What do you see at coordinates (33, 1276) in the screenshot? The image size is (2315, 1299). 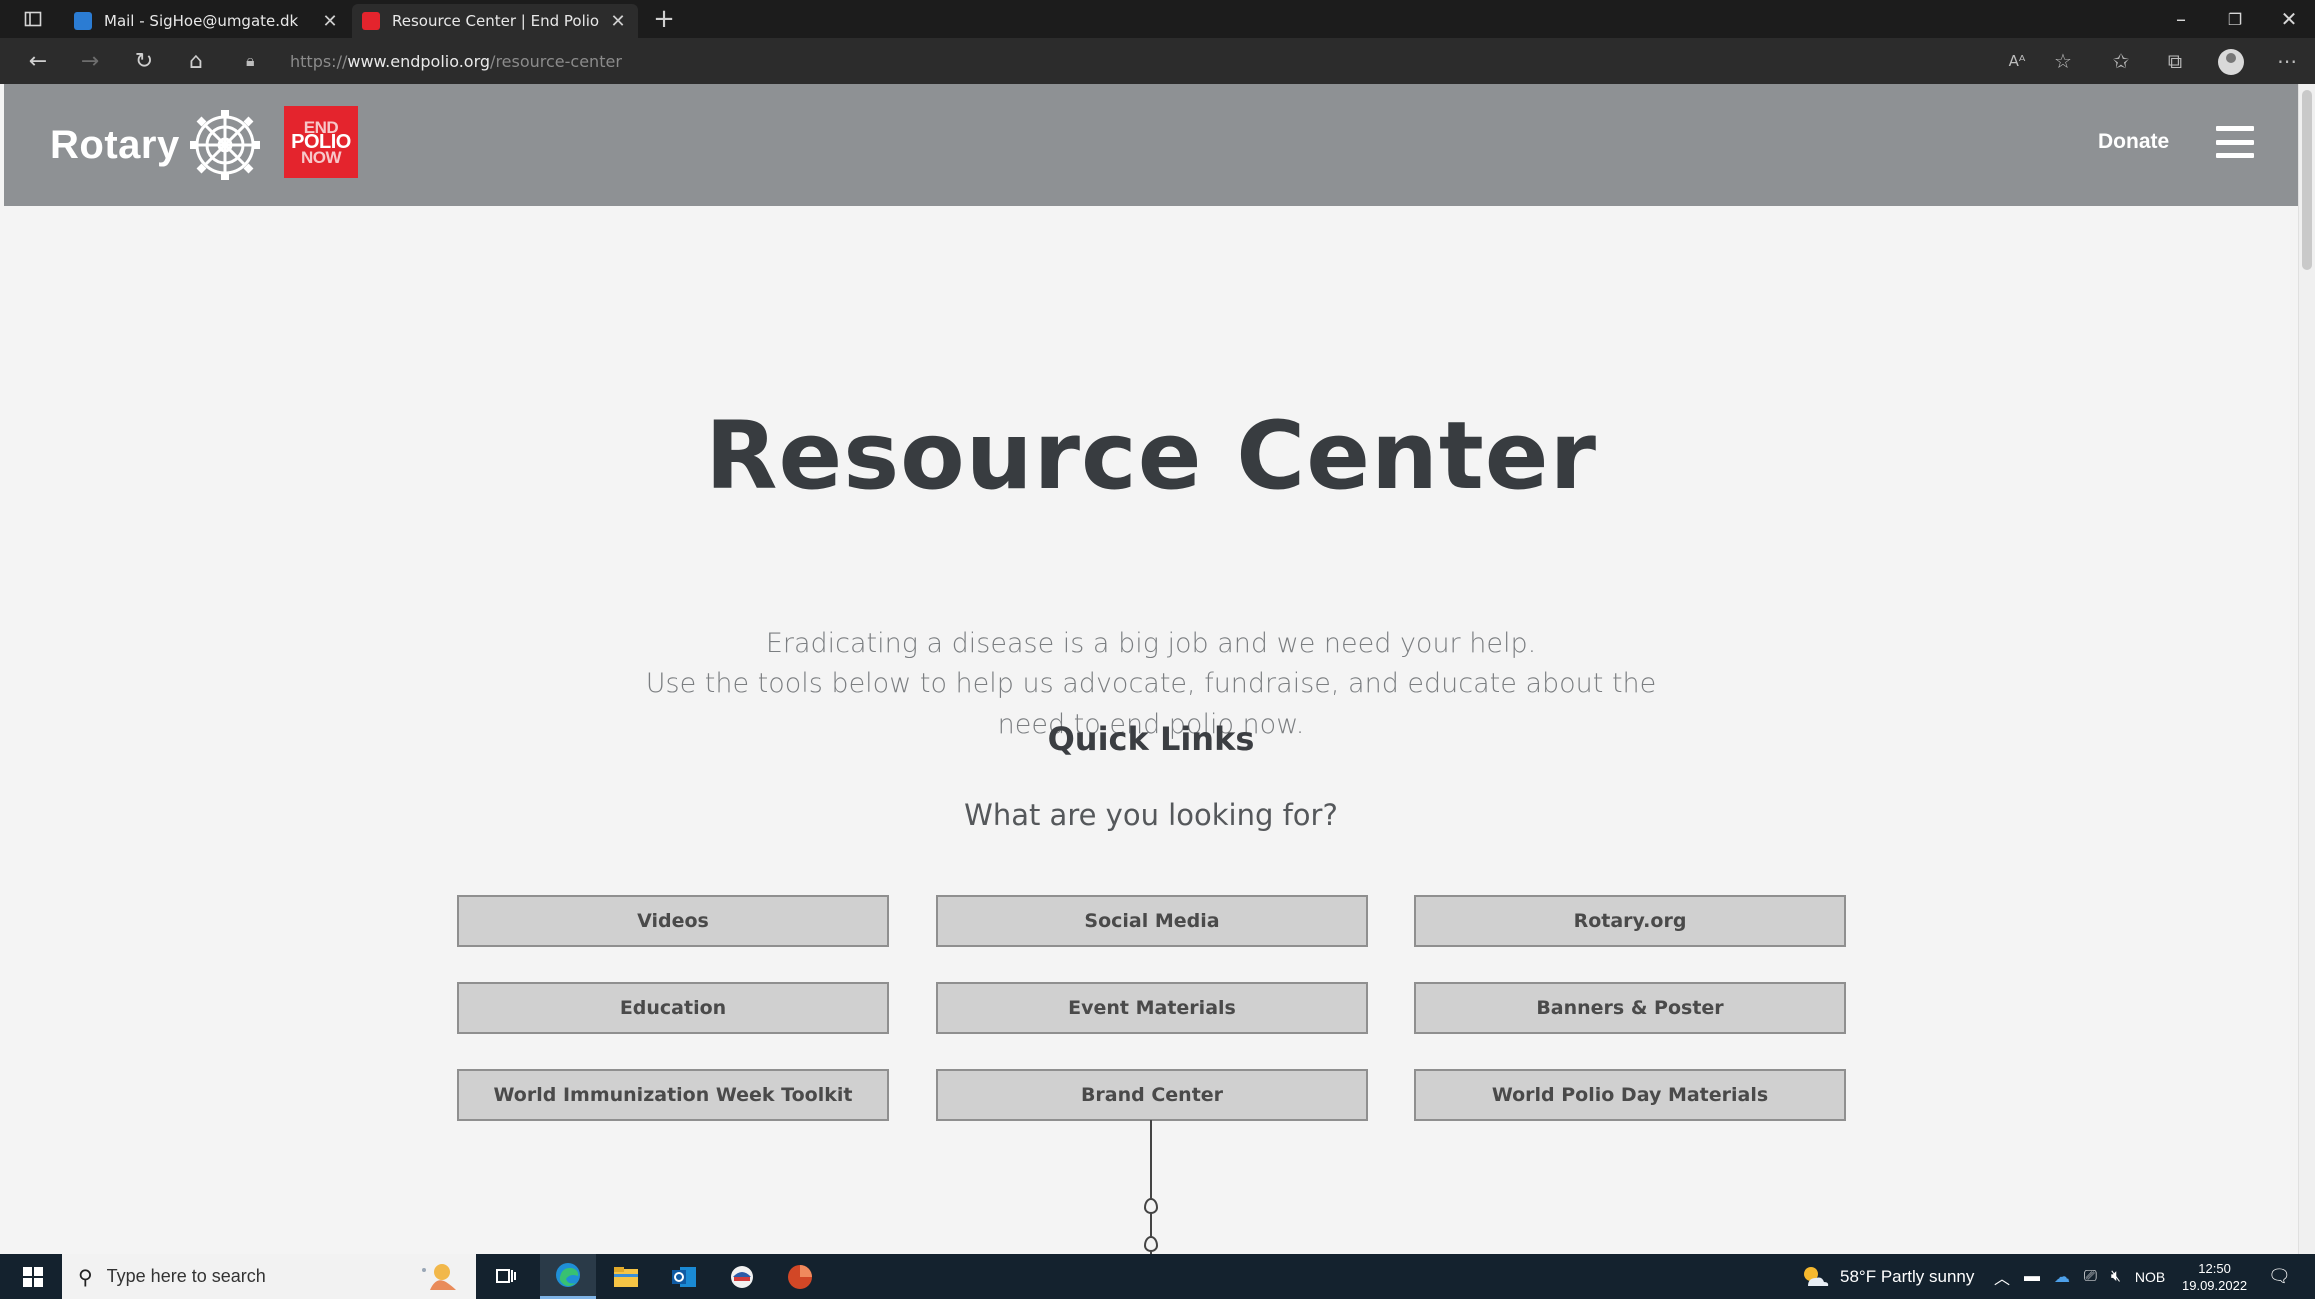 I see `windows-start-icon` at bounding box center [33, 1276].